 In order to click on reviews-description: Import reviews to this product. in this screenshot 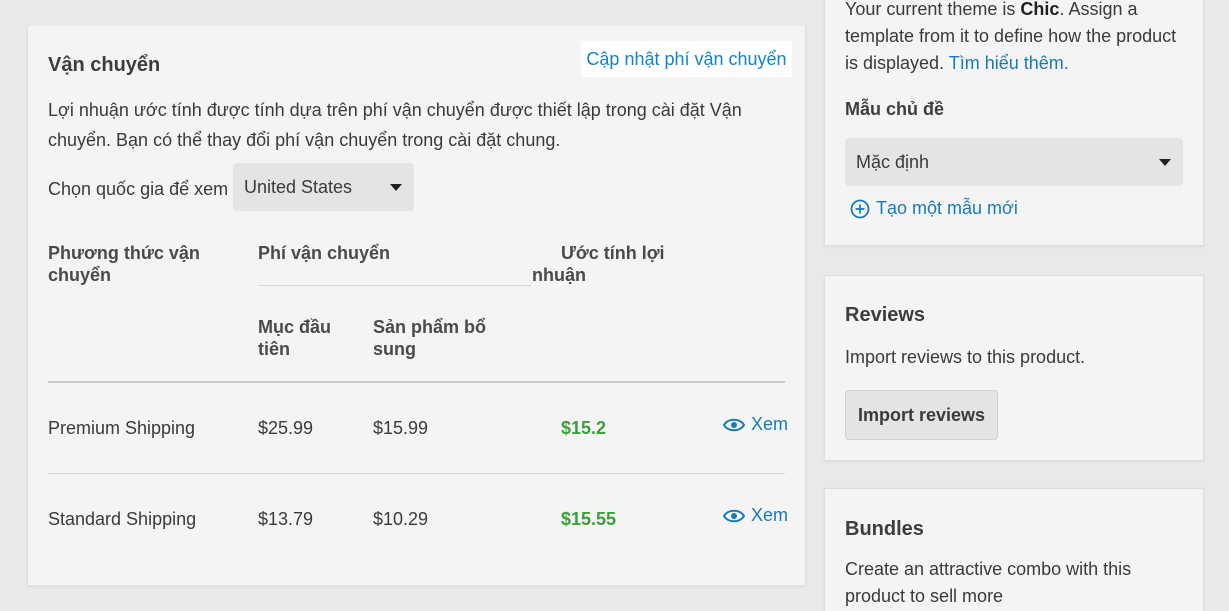, I will do `click(965, 357)`.